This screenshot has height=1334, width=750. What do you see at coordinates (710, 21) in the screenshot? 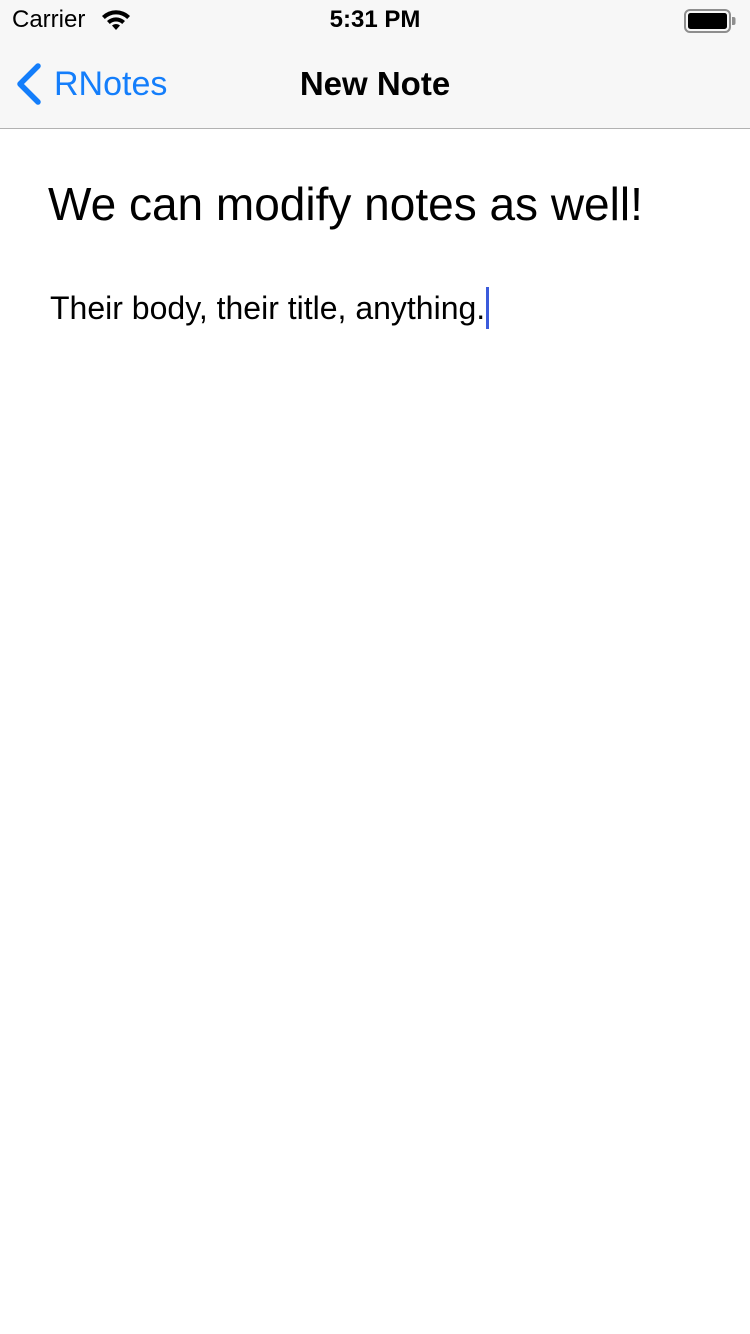
I see `battery-icon` at bounding box center [710, 21].